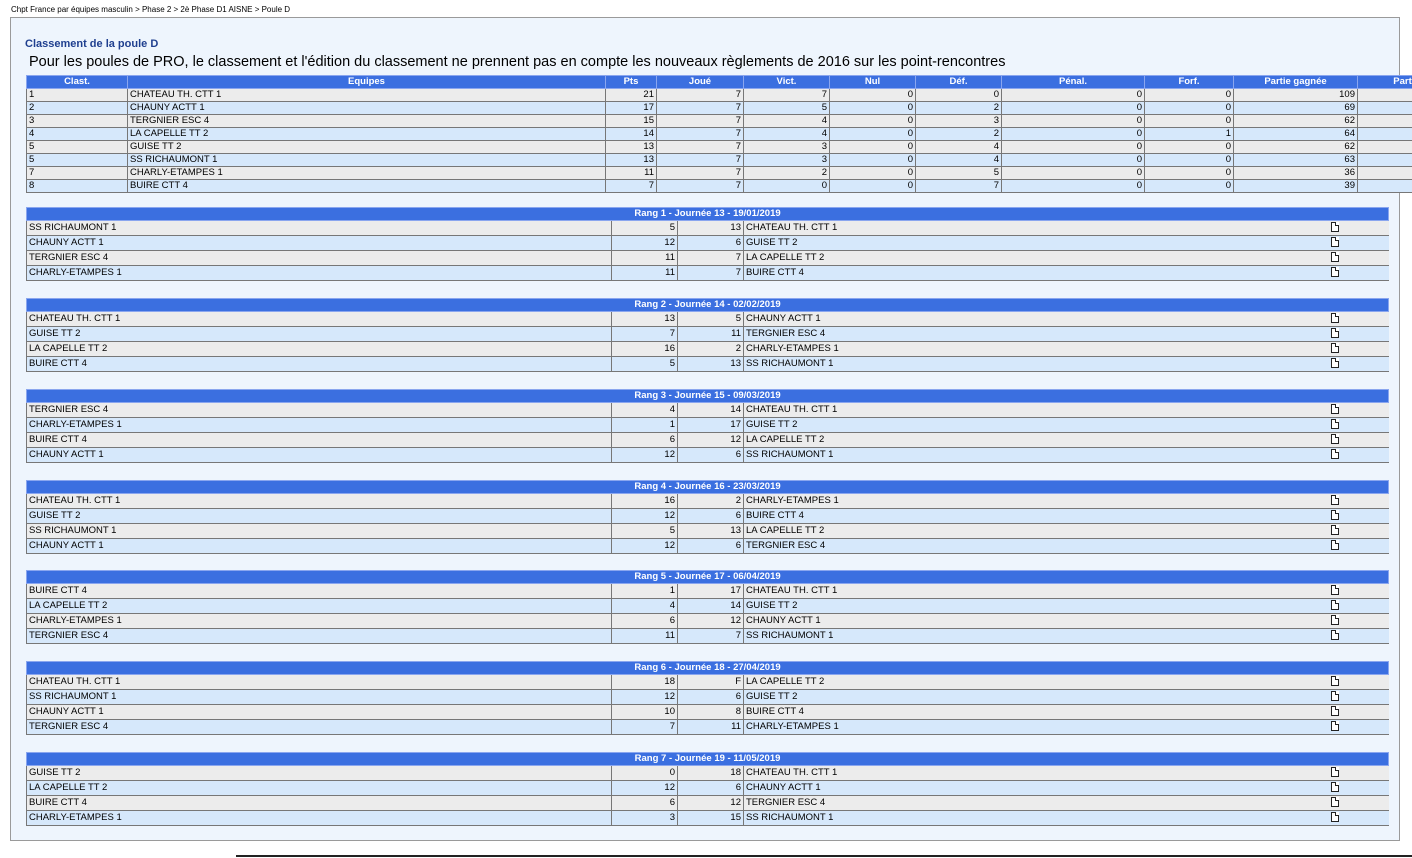 The image size is (1412, 858). I want to click on standings-cell-team: BUIRE CTT 4, so click(366, 186).